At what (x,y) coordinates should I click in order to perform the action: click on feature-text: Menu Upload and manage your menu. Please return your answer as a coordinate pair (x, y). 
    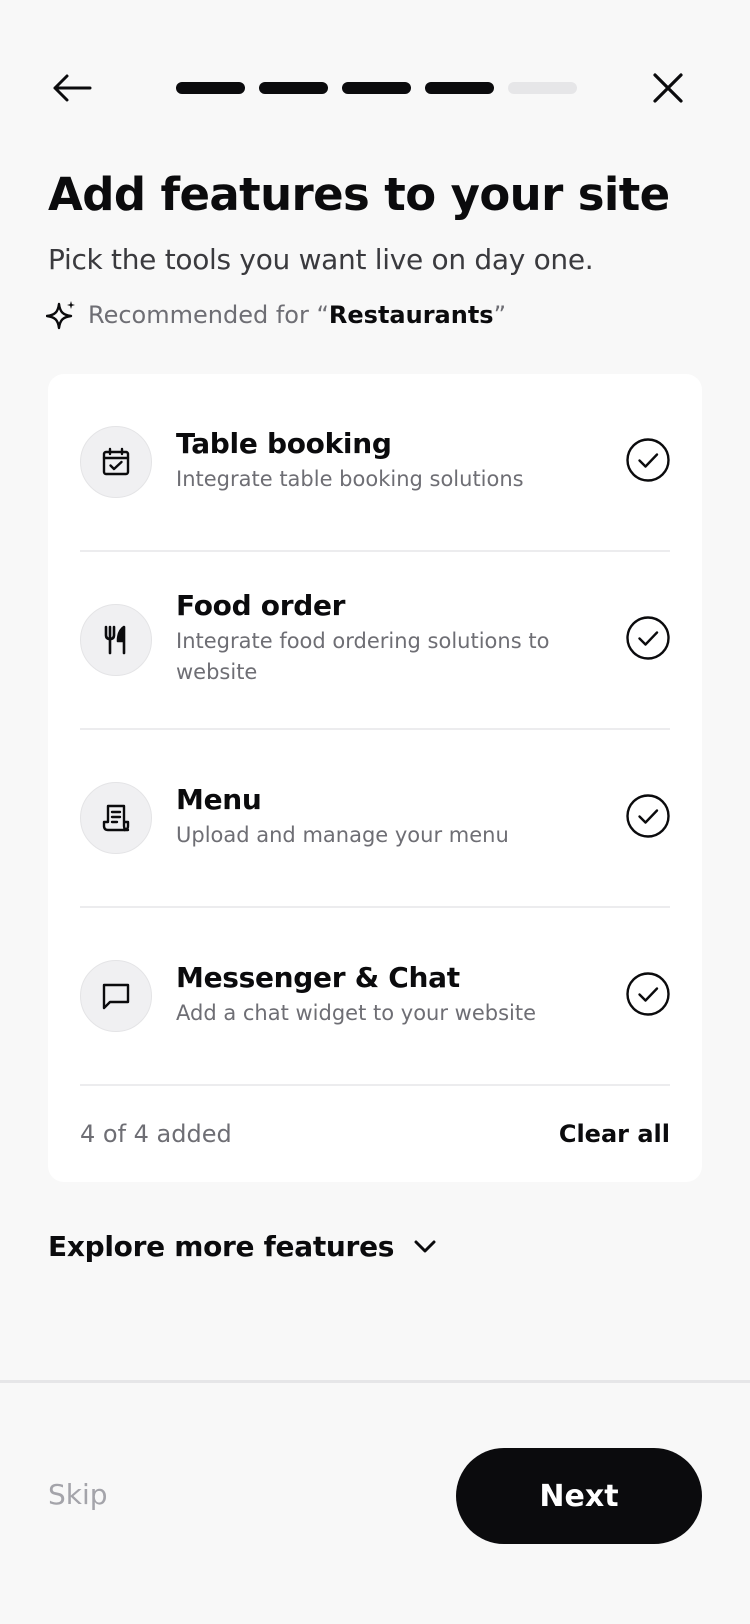
    Looking at the image, I should click on (376, 816).